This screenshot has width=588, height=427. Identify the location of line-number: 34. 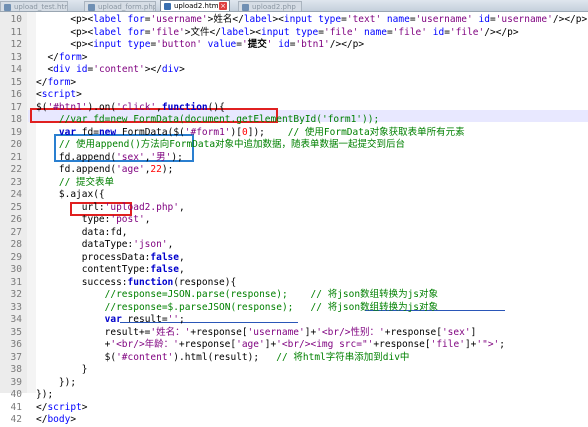
(16, 319).